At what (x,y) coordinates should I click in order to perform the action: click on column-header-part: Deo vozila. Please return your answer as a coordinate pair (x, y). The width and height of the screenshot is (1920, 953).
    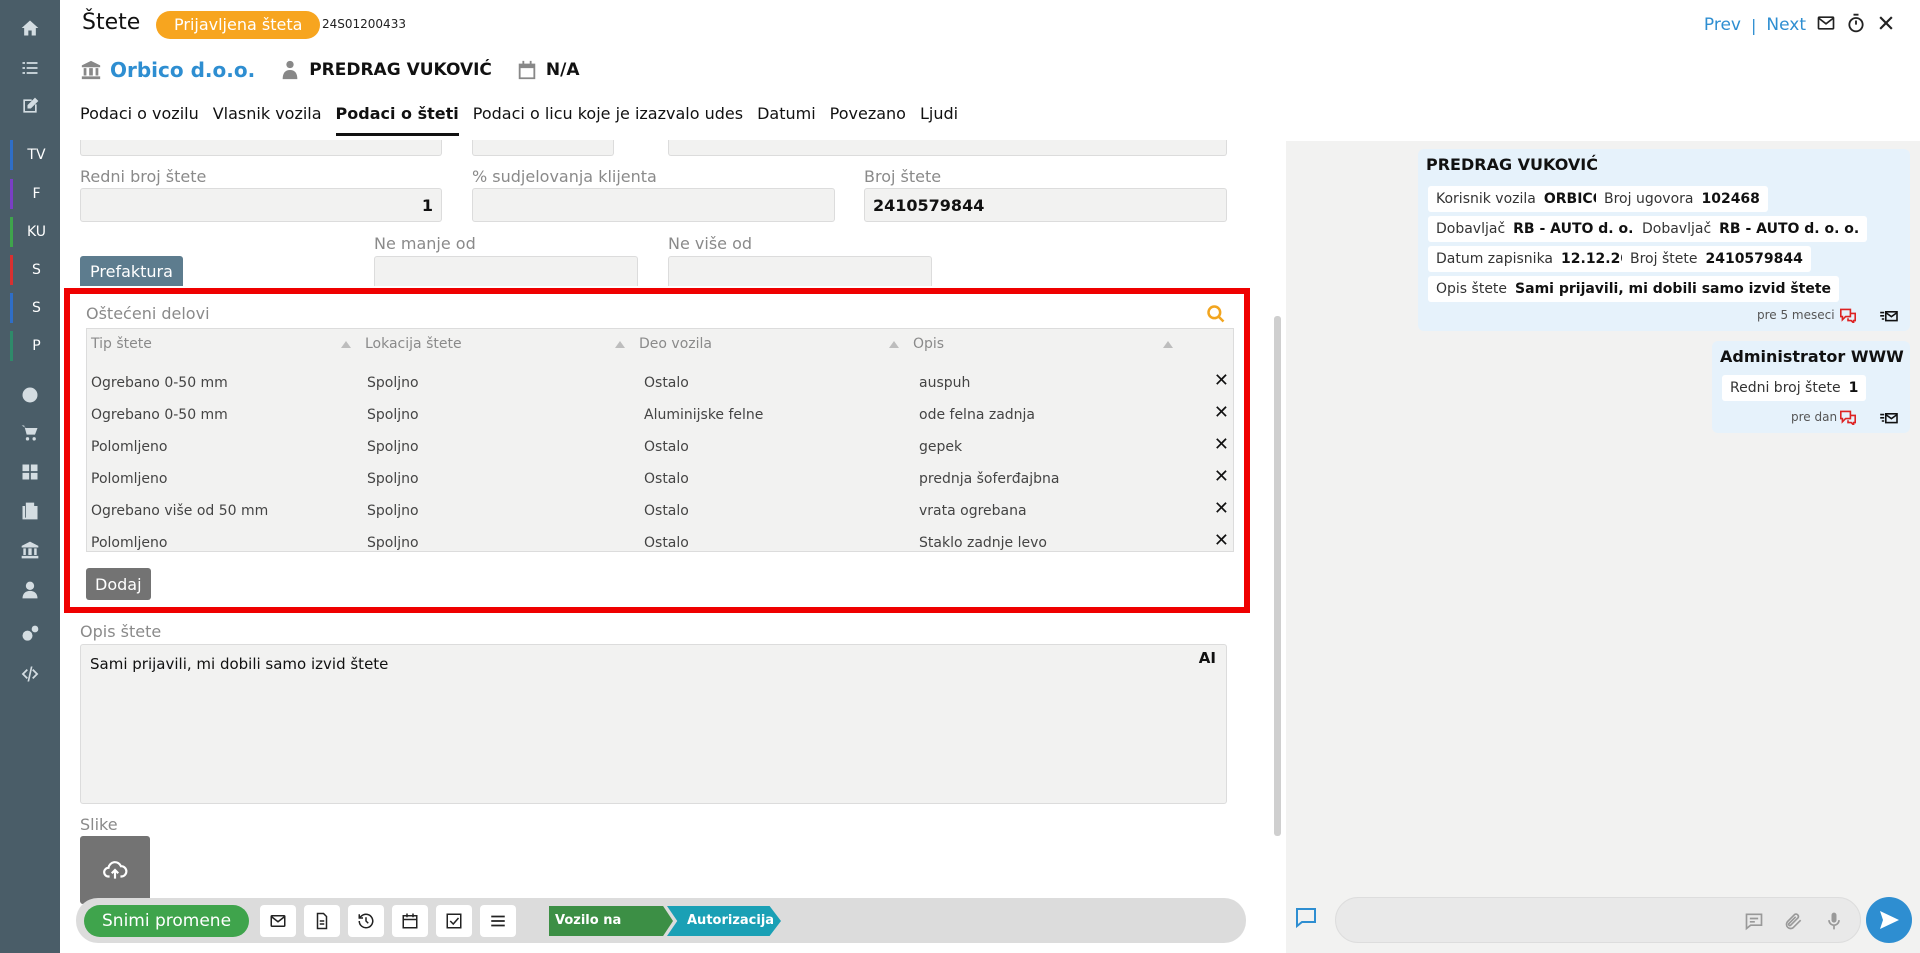
    Looking at the image, I should click on (675, 344).